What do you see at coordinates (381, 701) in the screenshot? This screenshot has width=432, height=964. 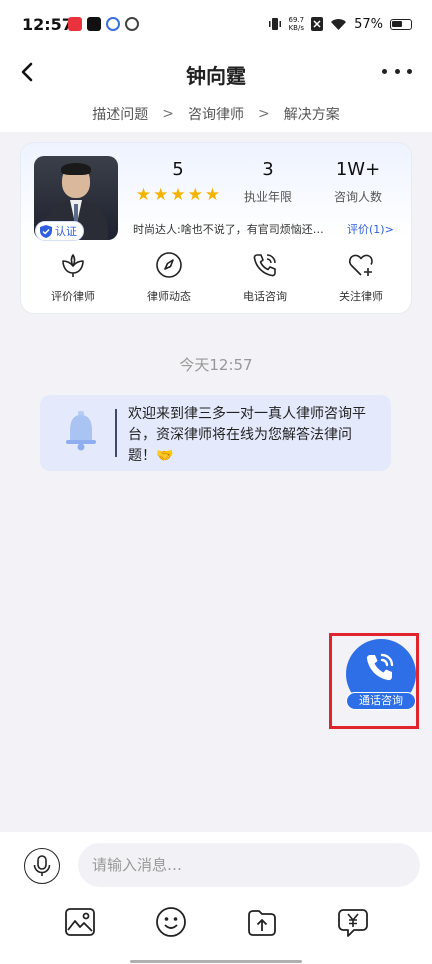 I see `call-consult-label: 通话咨询` at bounding box center [381, 701].